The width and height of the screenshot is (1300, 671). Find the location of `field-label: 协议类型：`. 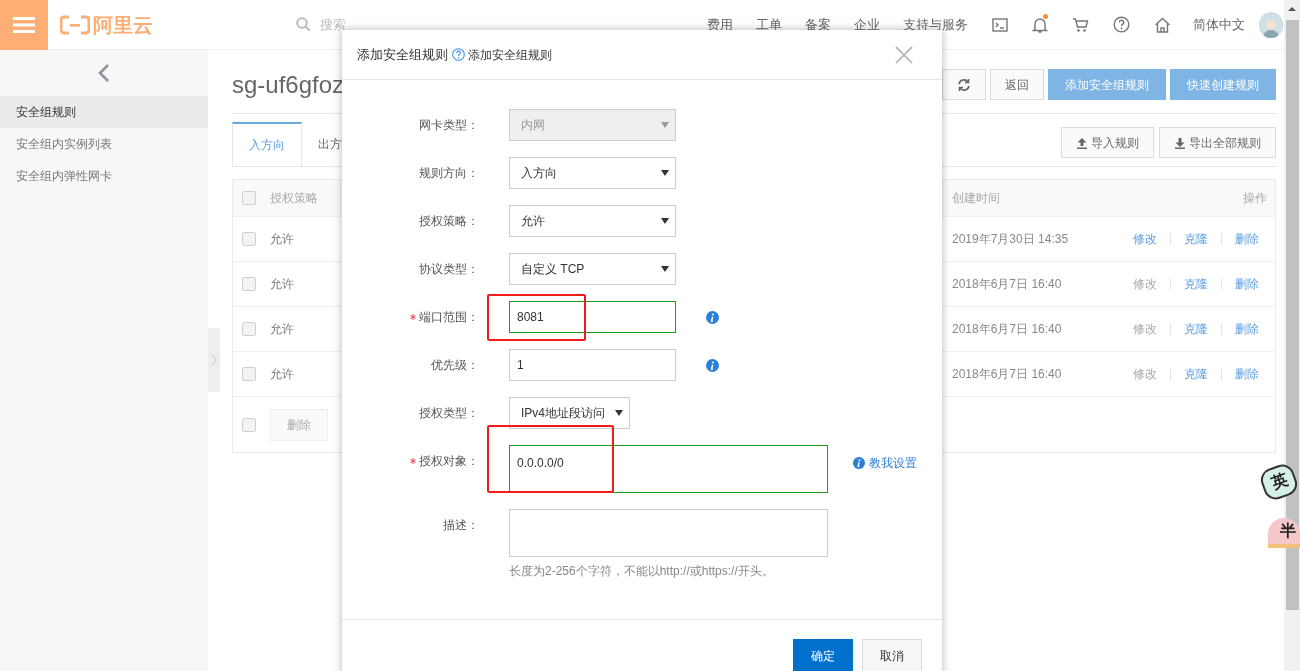

field-label: 协议类型： is located at coordinates (449, 269).